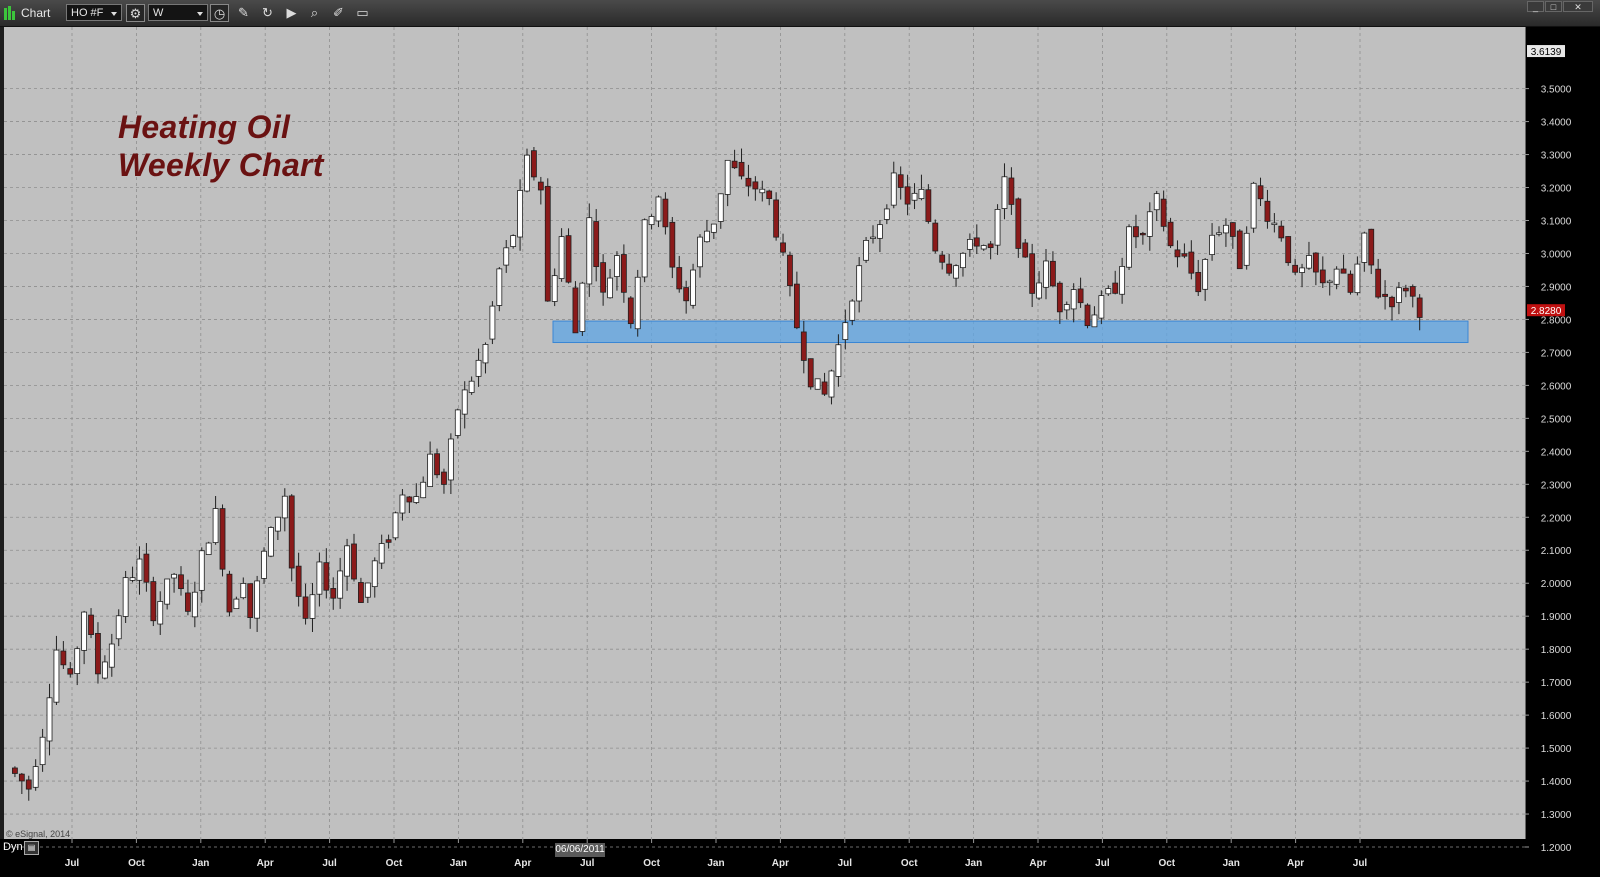 The width and height of the screenshot is (1600, 877). I want to click on price-tick-label: 2.6000, so click(1556, 386).